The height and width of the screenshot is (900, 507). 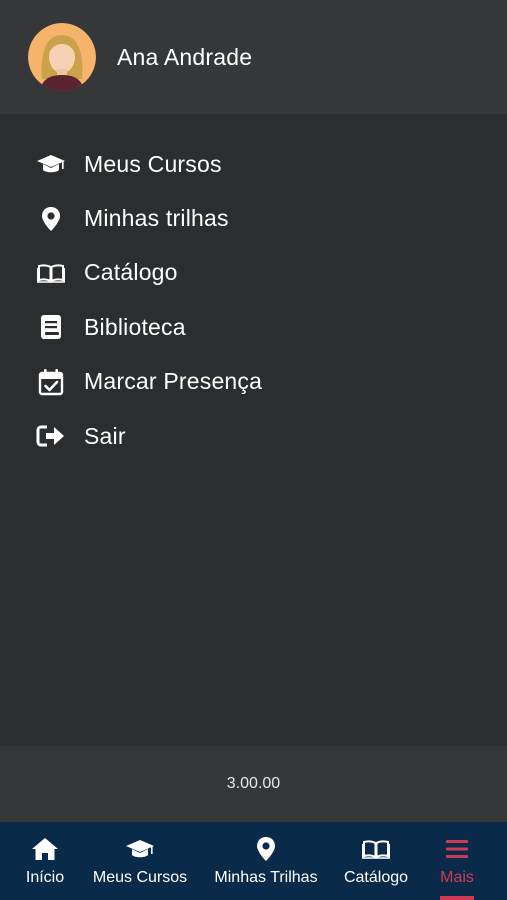 I want to click on sign-out-icon, so click(x=51, y=436).